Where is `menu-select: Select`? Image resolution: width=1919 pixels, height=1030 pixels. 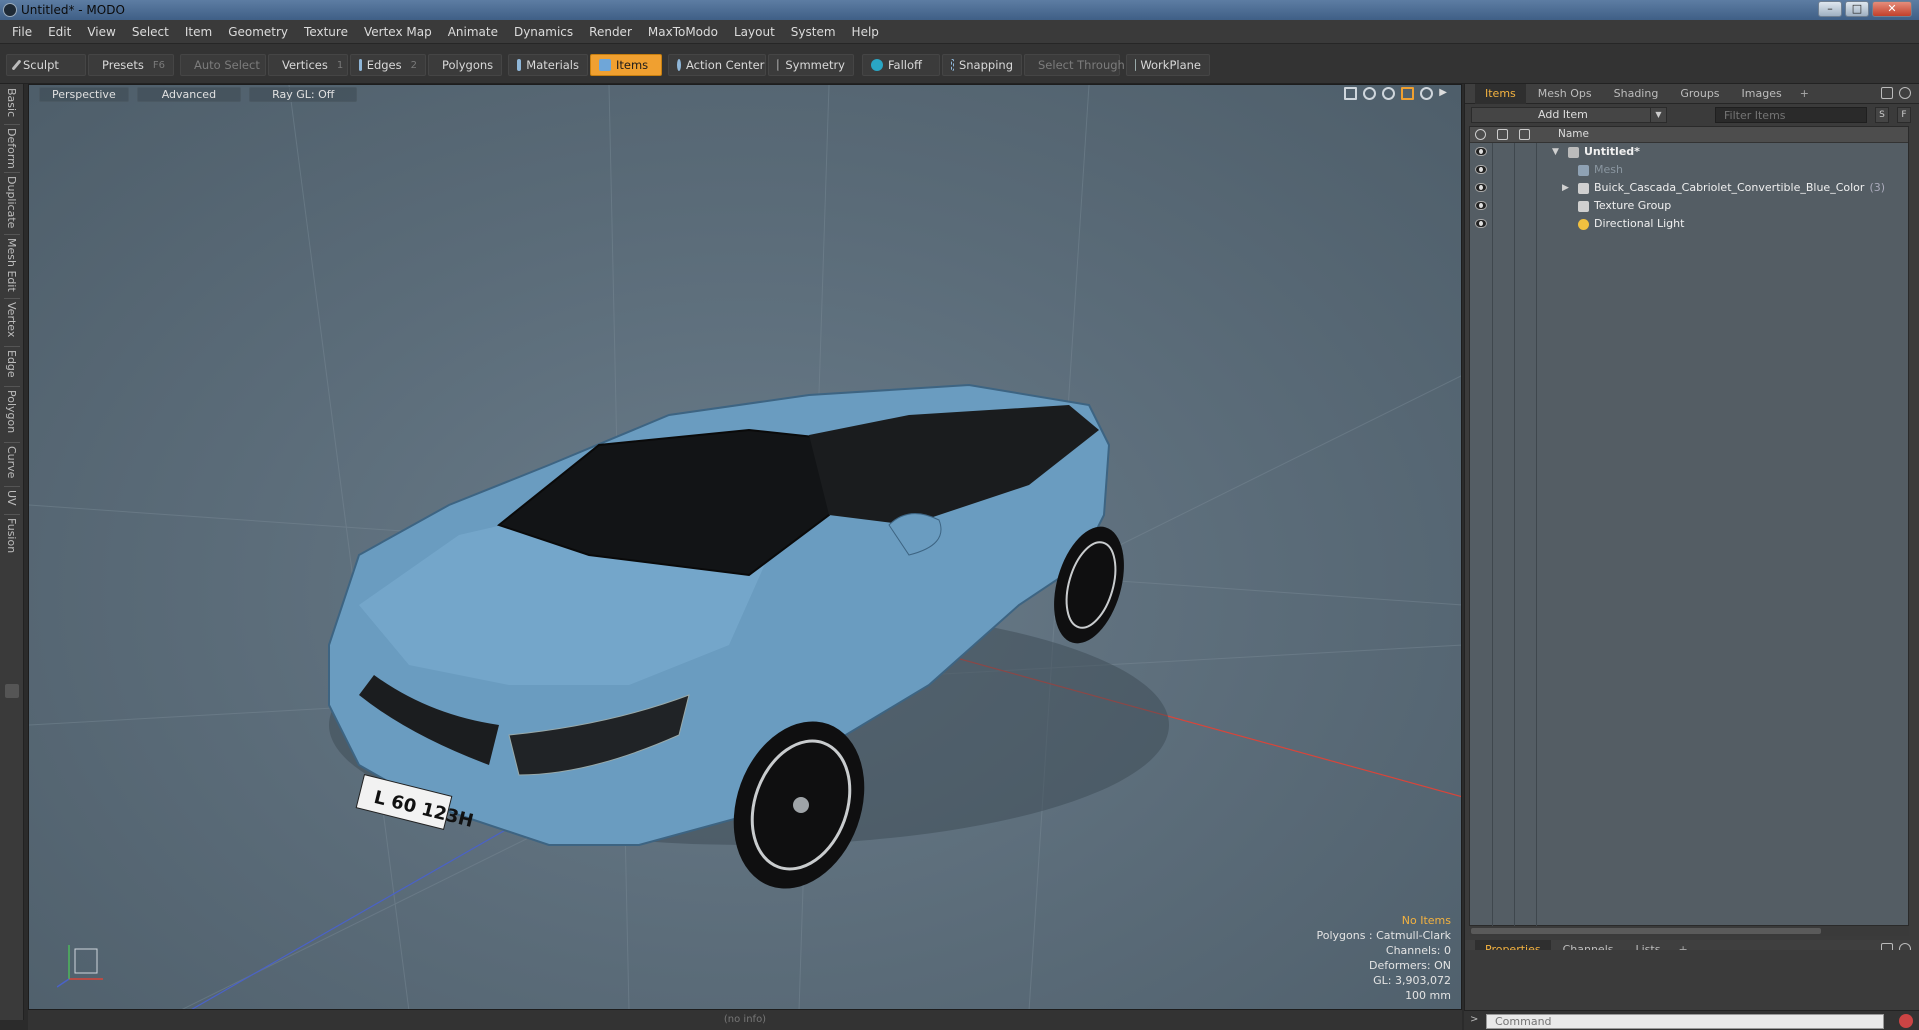
menu-select: Select is located at coordinates (150, 32).